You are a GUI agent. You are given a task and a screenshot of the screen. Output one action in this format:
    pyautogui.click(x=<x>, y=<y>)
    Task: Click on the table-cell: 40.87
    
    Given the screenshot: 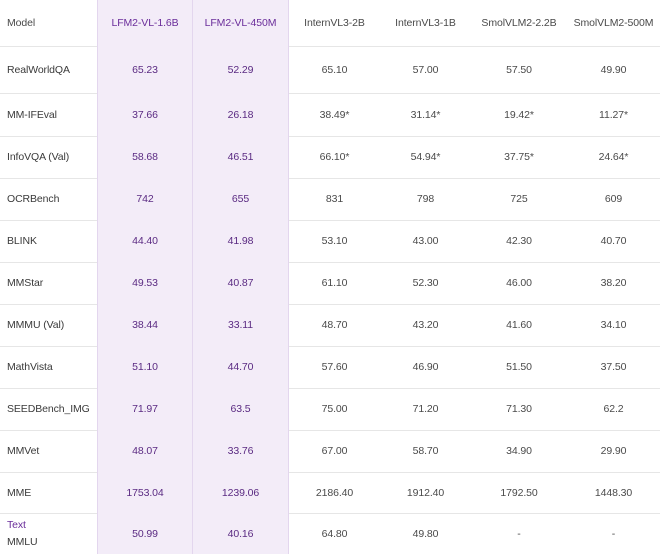 What is the action you would take?
    pyautogui.click(x=240, y=283)
    